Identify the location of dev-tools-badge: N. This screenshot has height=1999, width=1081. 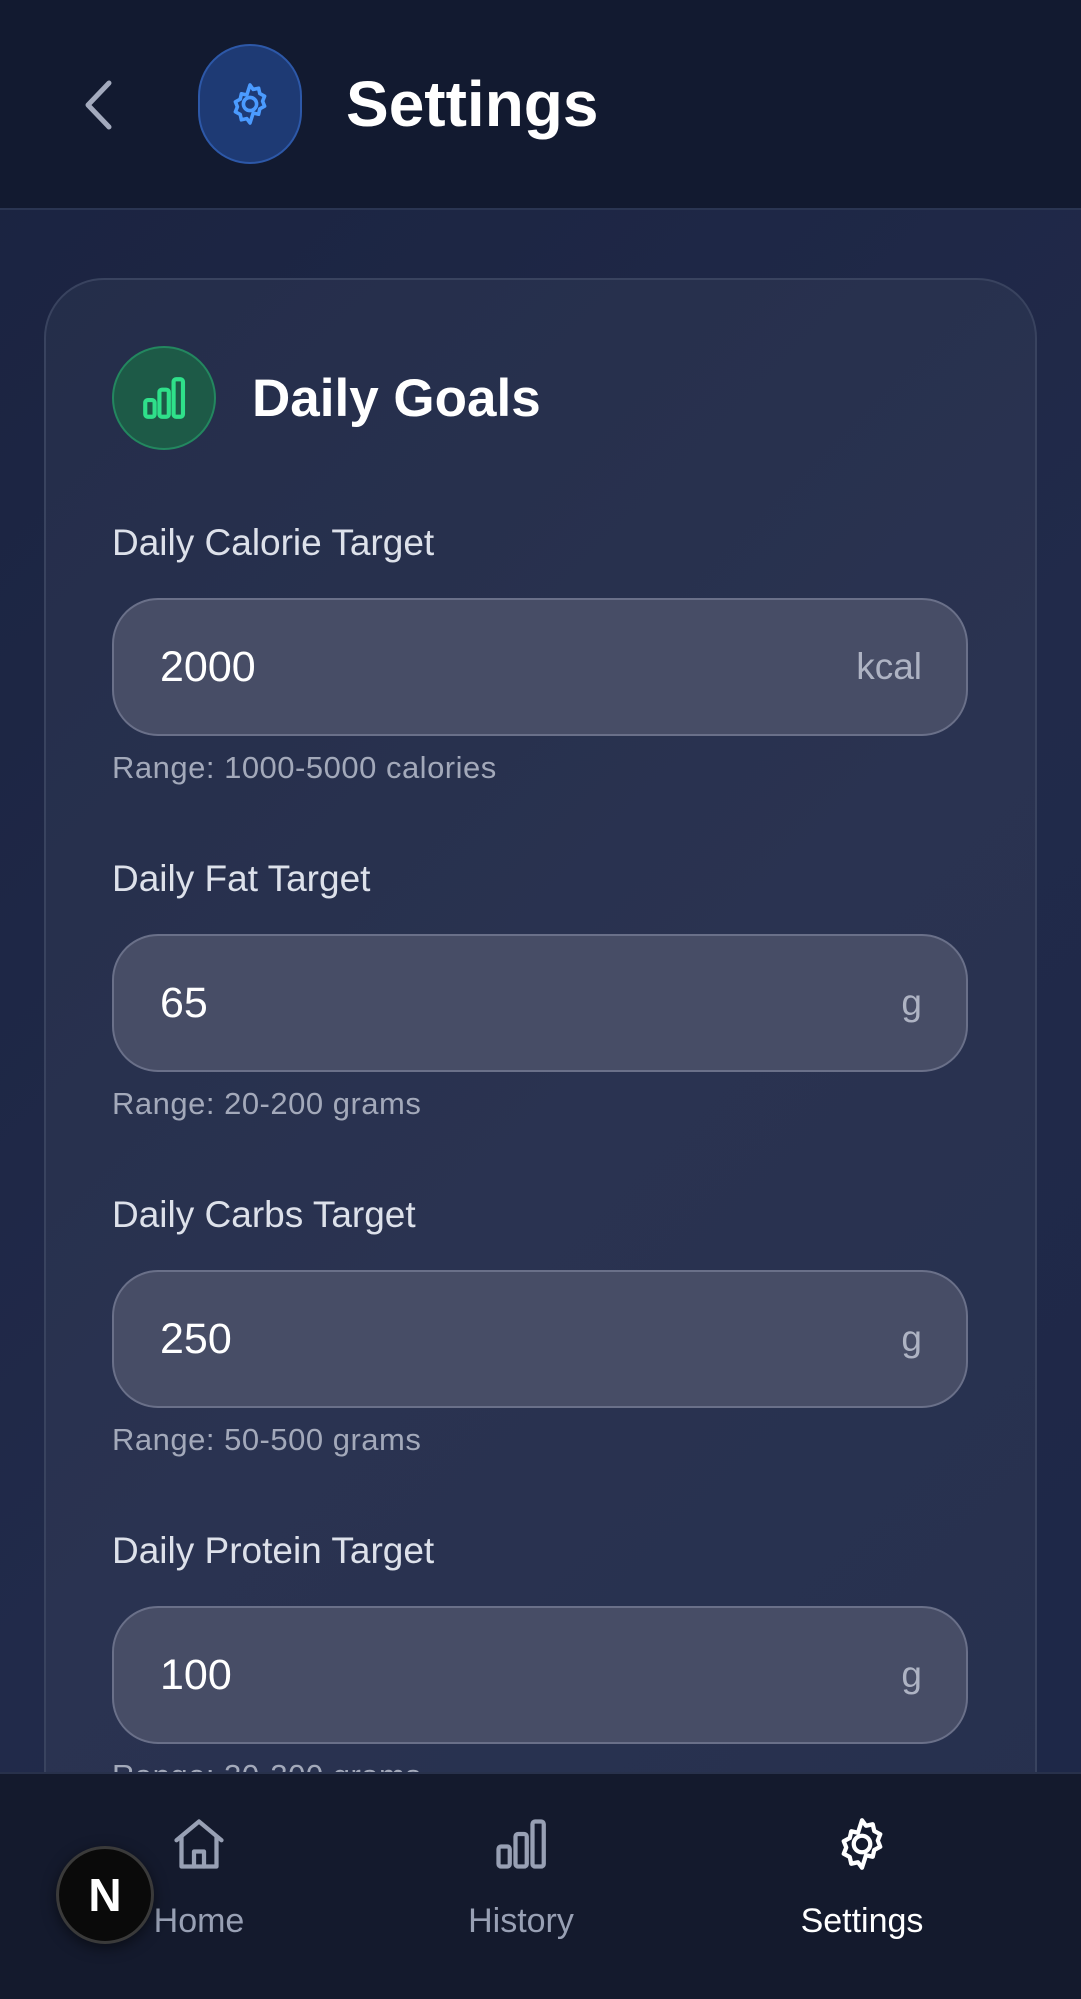
(105, 1895).